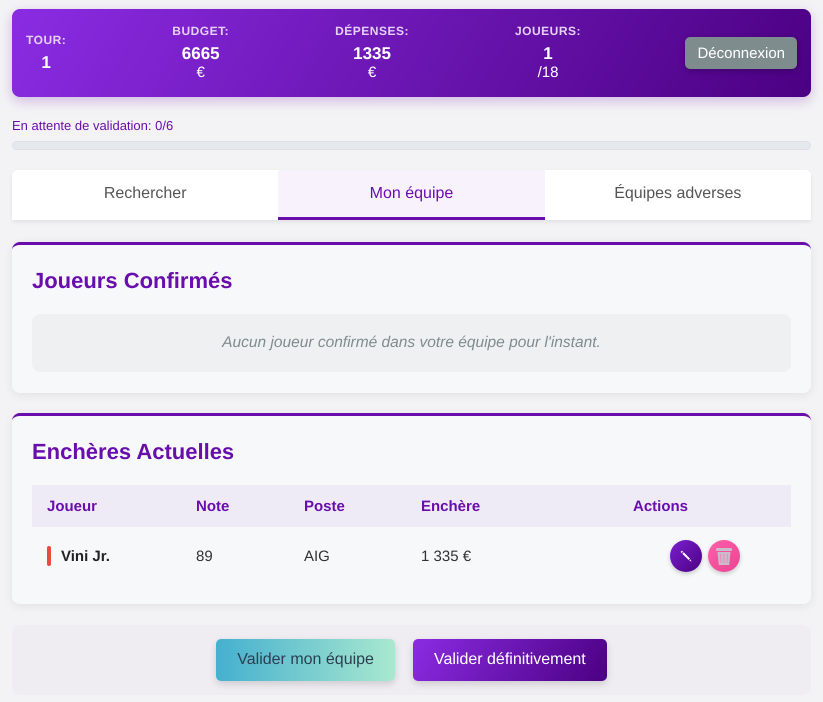 The height and width of the screenshot is (702, 823). What do you see at coordinates (411, 195) in the screenshot?
I see `tab: Mon équipe` at bounding box center [411, 195].